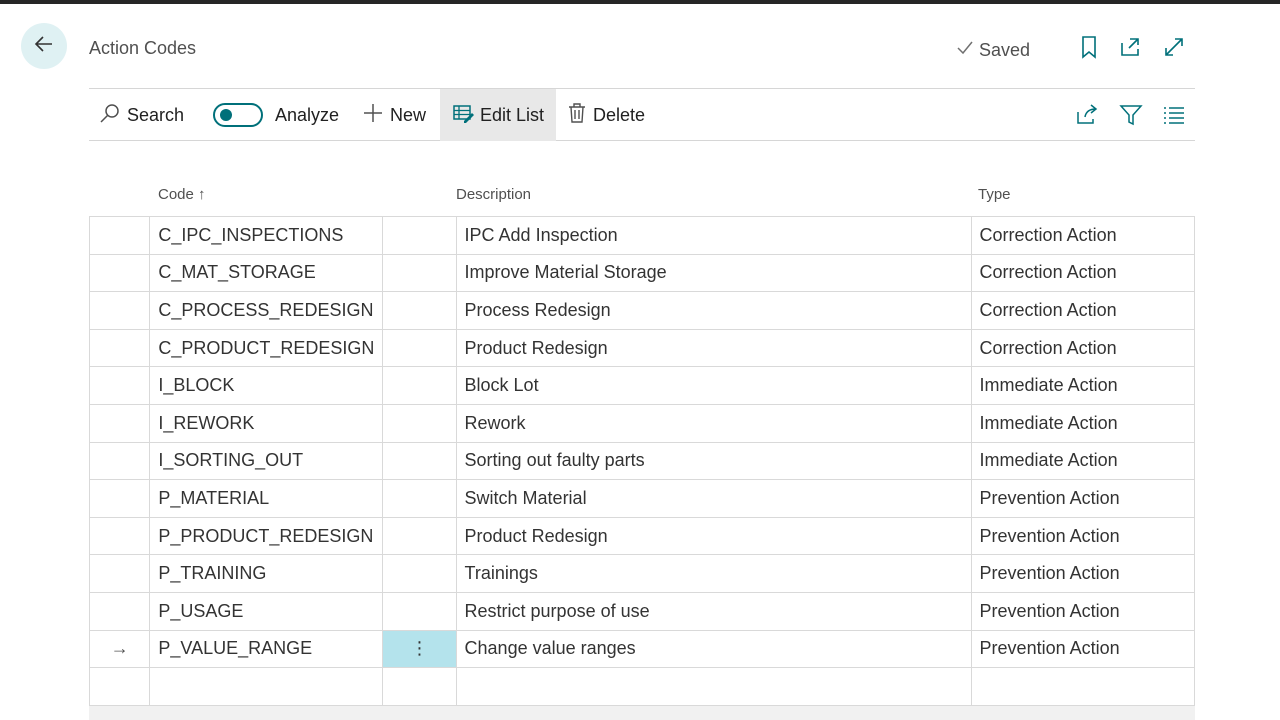 Image resolution: width=1280 pixels, height=720 pixels. What do you see at coordinates (266, 310) in the screenshot?
I see `code-cell: C_PROCESS_REDESIGN` at bounding box center [266, 310].